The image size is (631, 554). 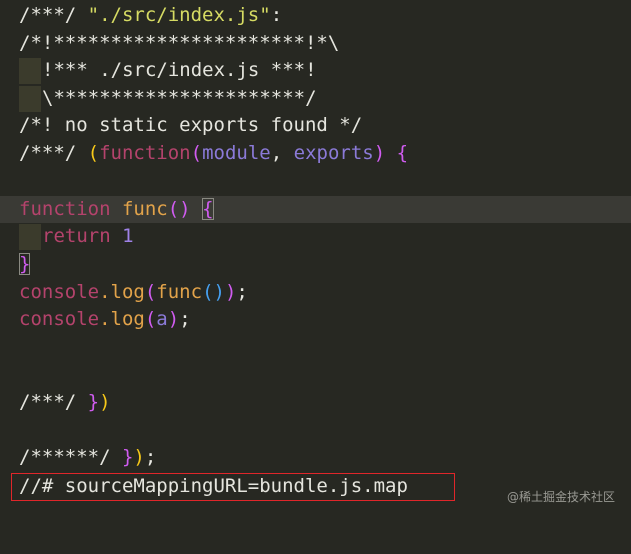 What do you see at coordinates (76, 236) in the screenshot?
I see `return-keyword: return` at bounding box center [76, 236].